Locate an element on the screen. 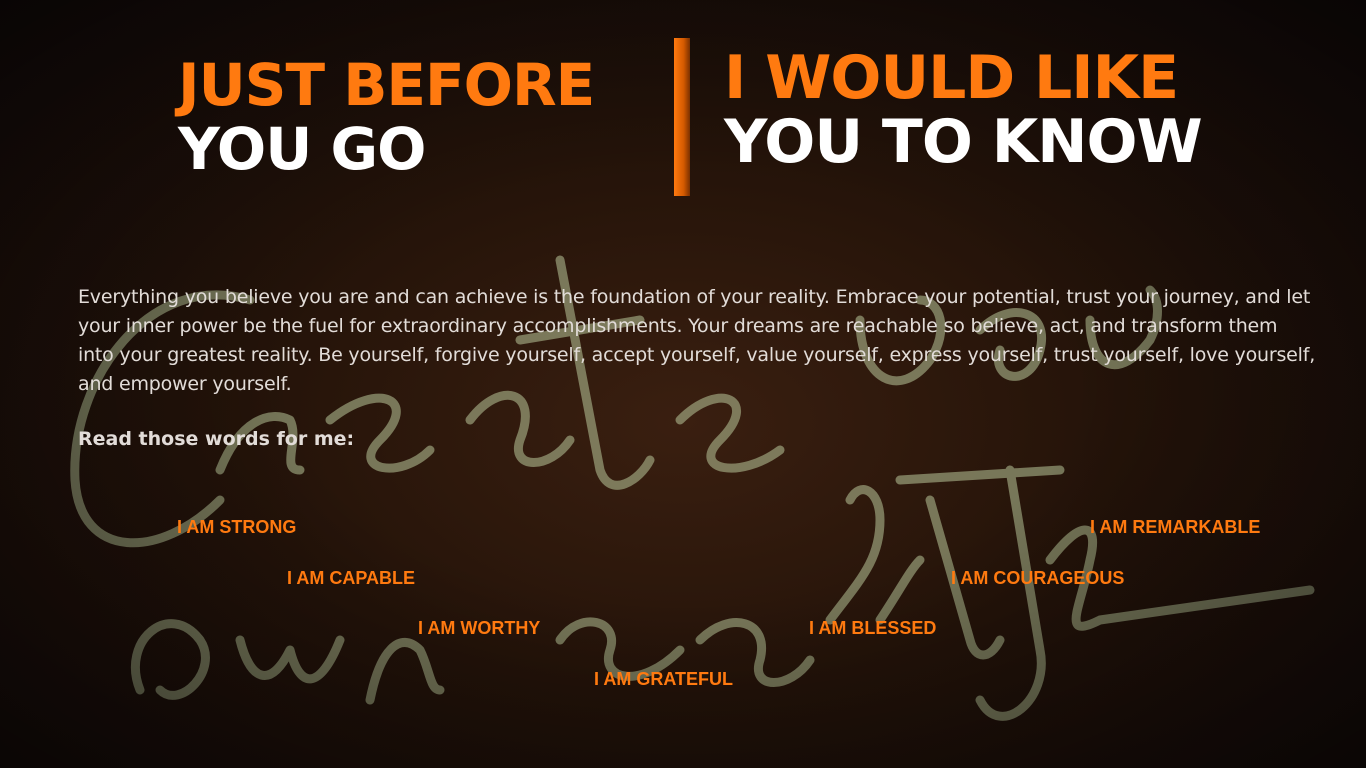 This screenshot has height=768, width=1366. heading-i-would-like: I WOULD LIKE is located at coordinates (951, 78).